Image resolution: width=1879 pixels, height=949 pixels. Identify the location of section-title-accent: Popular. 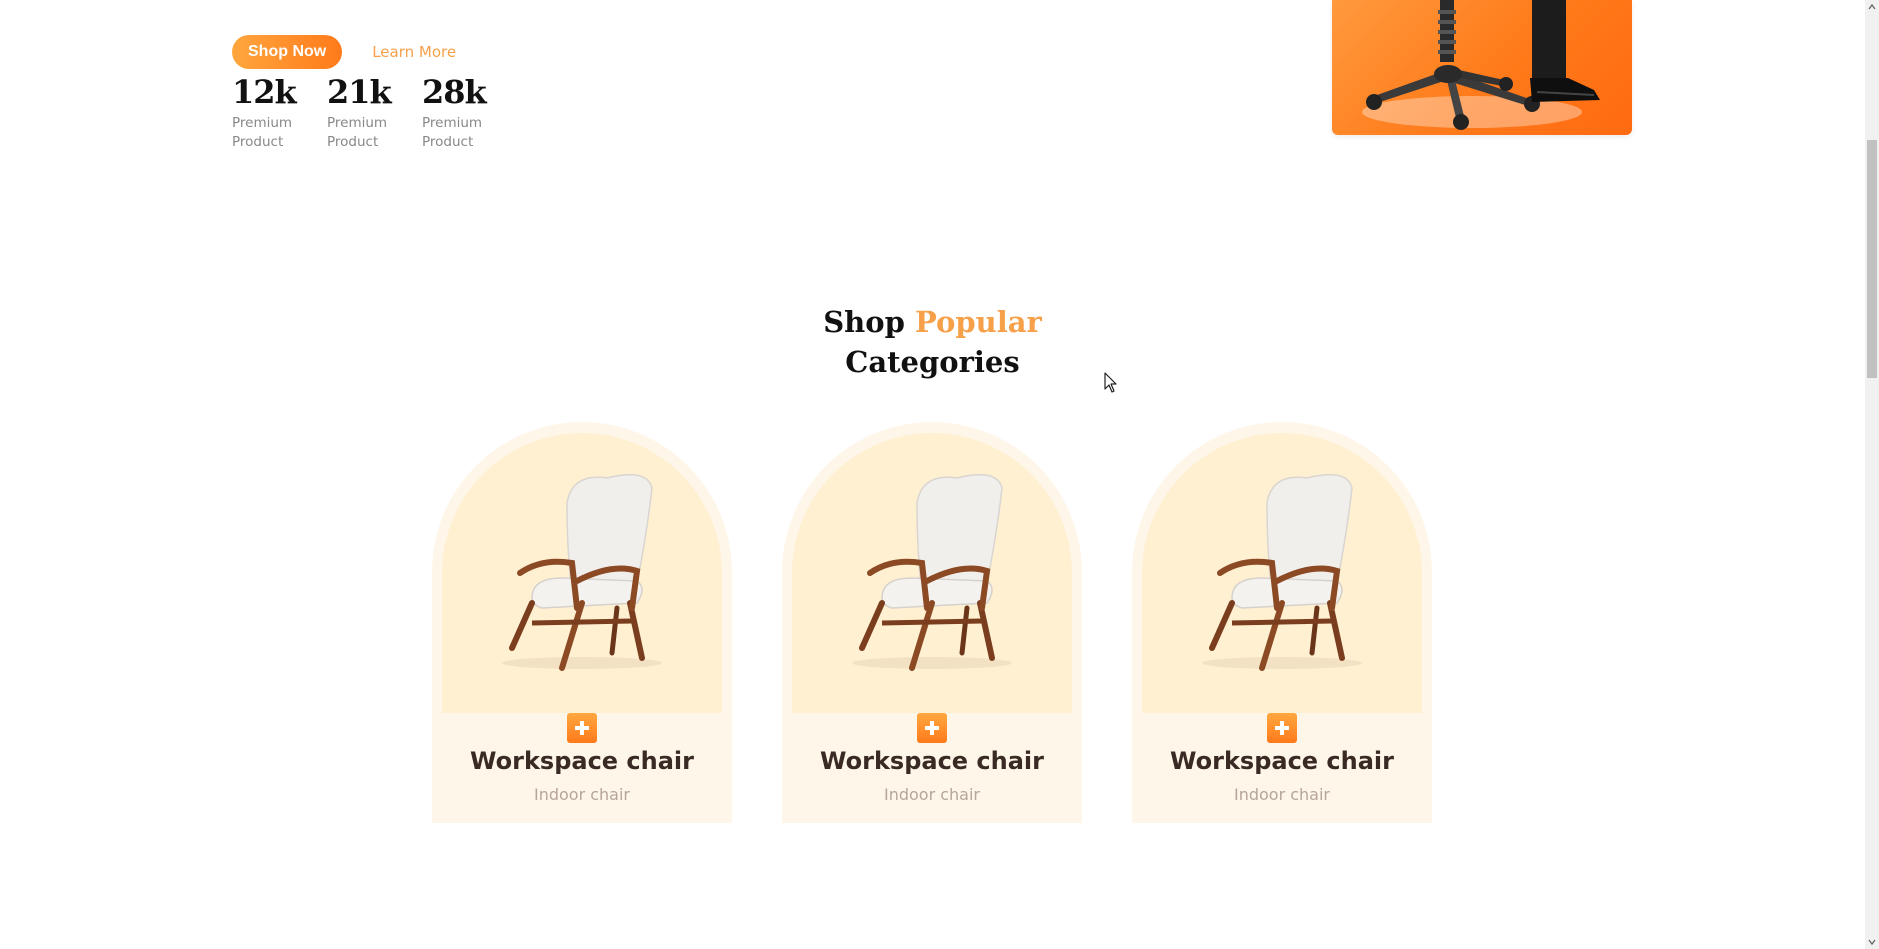
(978, 322).